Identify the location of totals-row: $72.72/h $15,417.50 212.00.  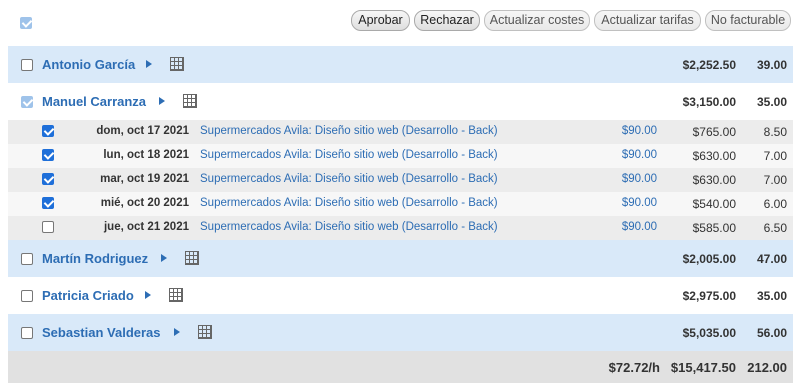
(400, 367).